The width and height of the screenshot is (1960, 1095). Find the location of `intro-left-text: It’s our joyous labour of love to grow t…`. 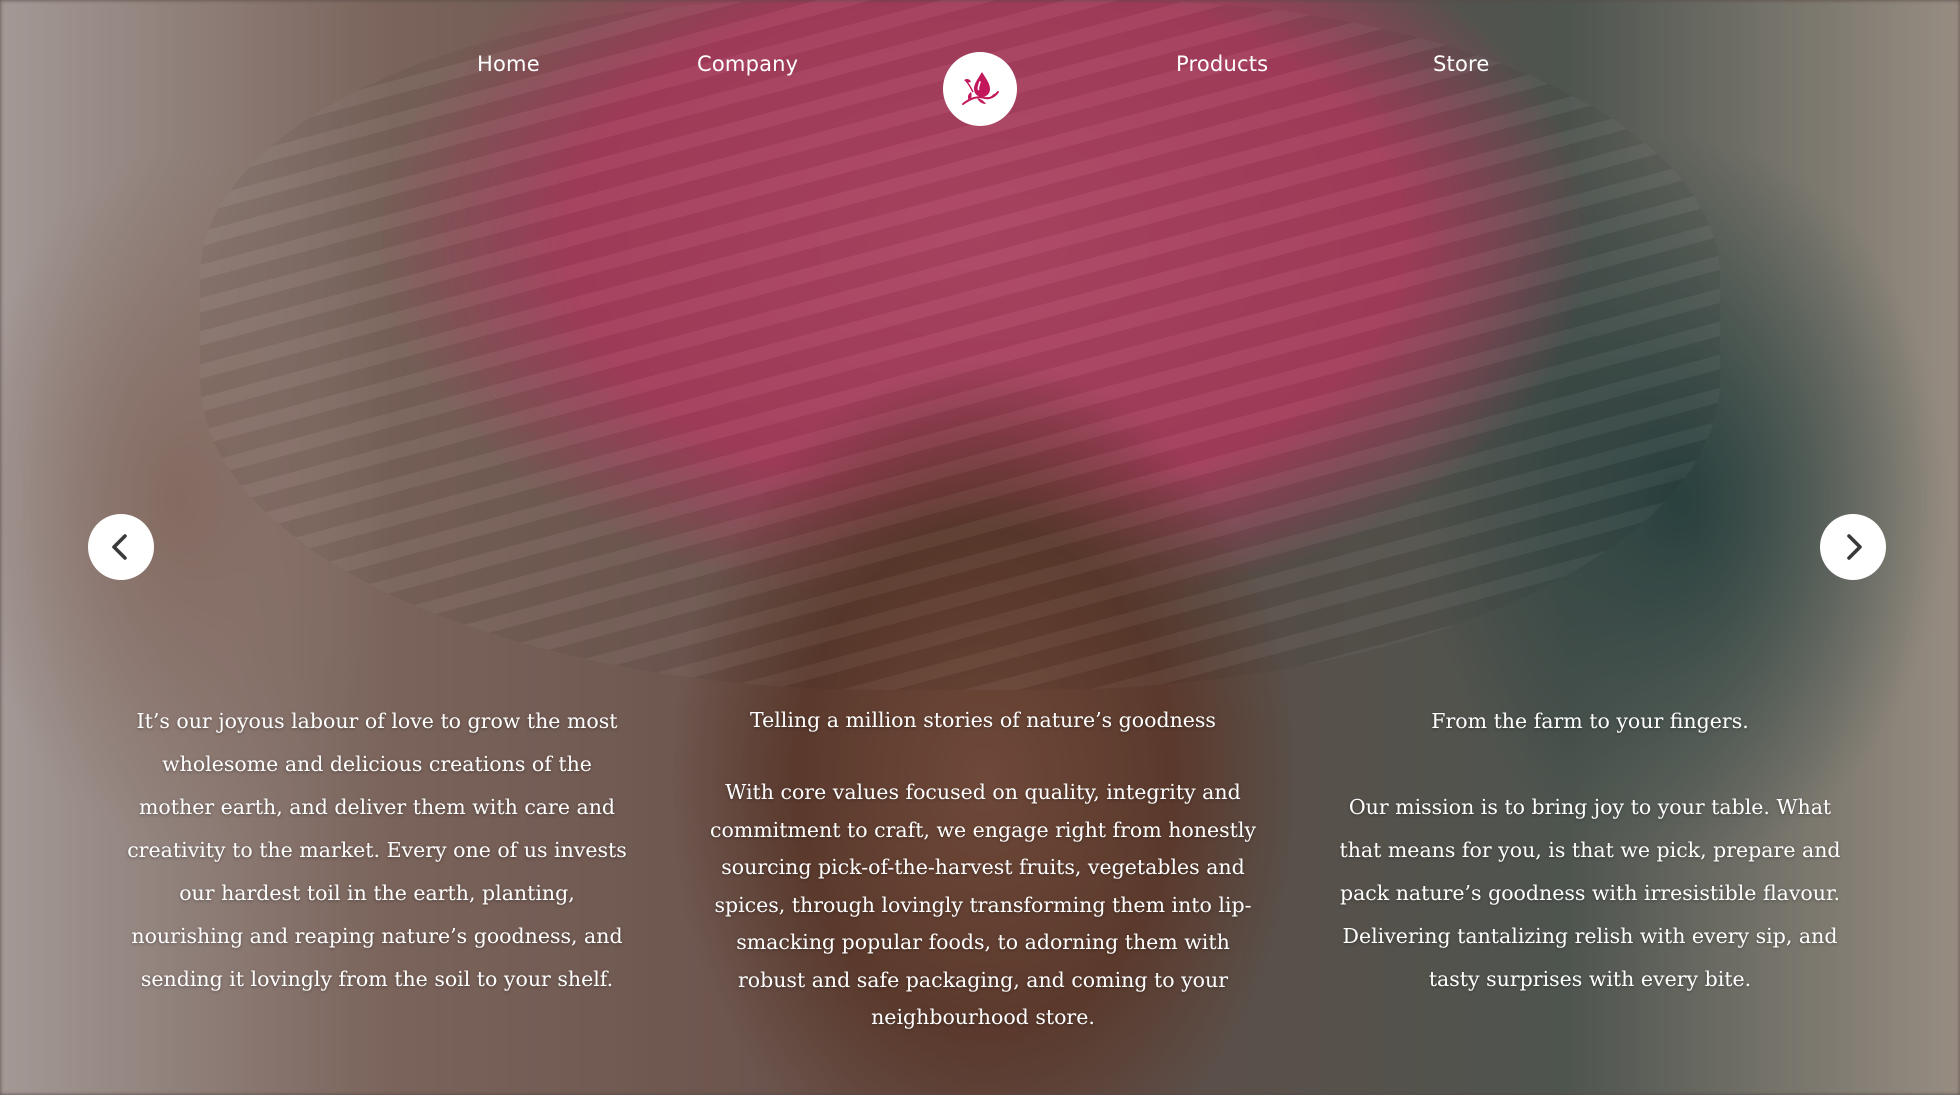

intro-left-text: It’s our joyous labour of love to grow t… is located at coordinates (377, 850).